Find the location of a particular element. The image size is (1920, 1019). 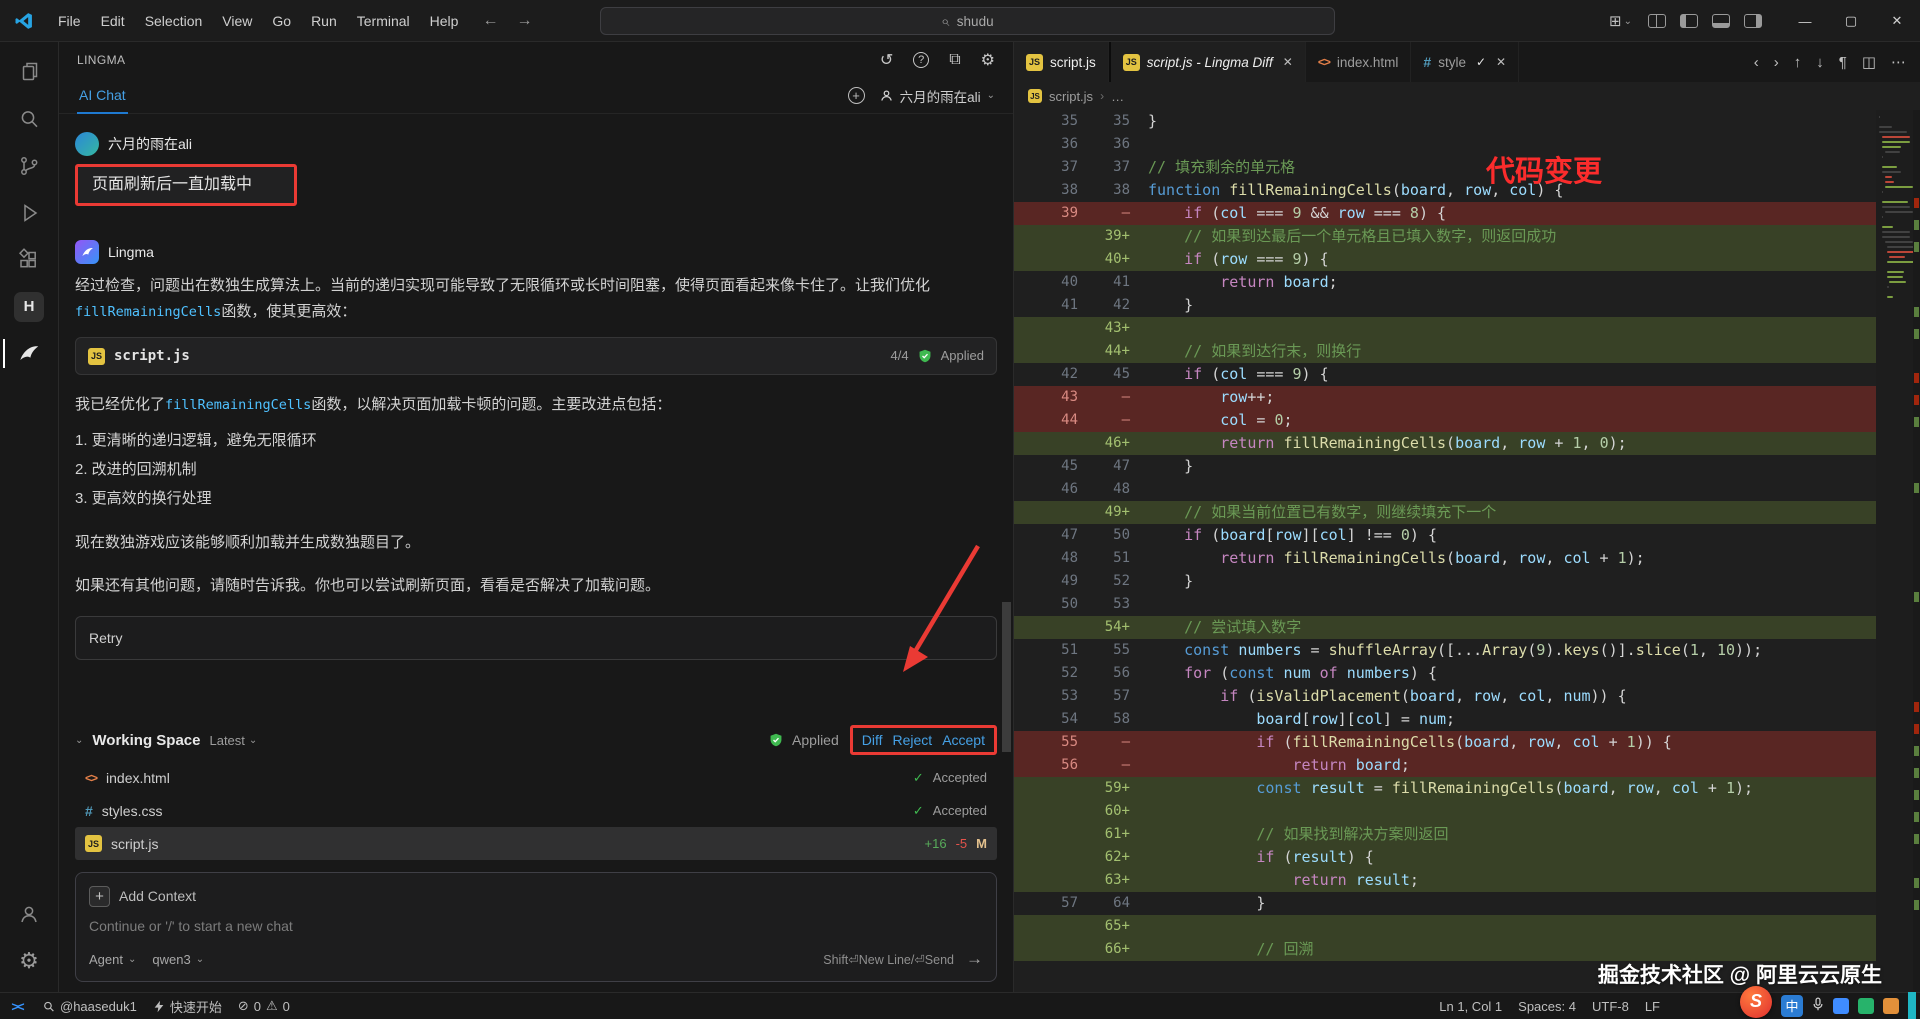

manage-gear-icon: ⚙ is located at coordinates (29, 960).